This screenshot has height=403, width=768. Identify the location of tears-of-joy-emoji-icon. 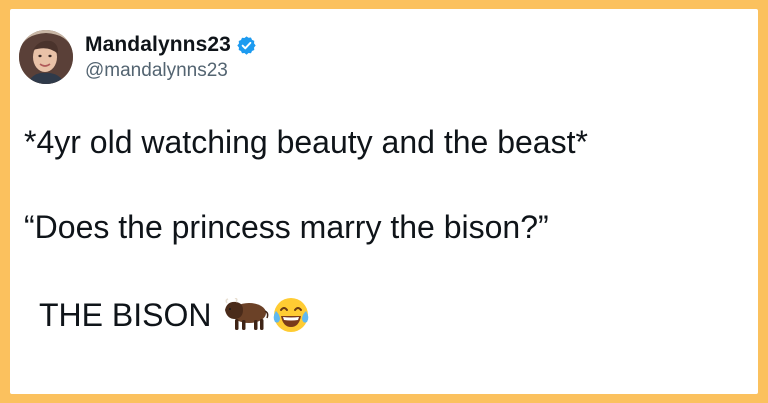
(291, 315).